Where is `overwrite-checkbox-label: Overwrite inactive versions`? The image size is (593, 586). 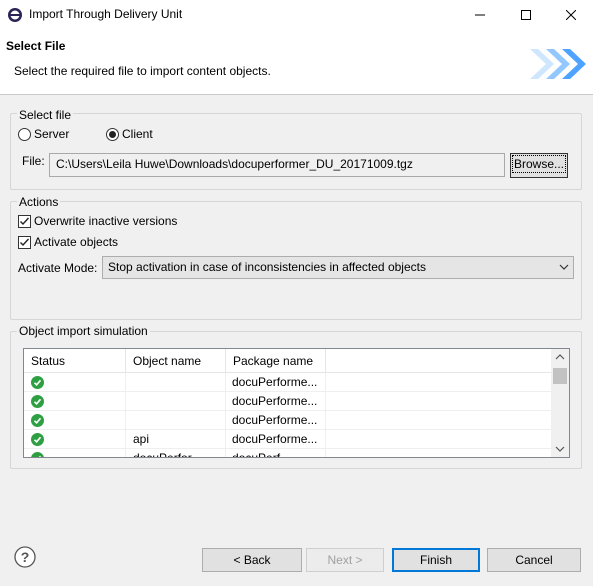 overwrite-checkbox-label: Overwrite inactive versions is located at coordinates (105, 221).